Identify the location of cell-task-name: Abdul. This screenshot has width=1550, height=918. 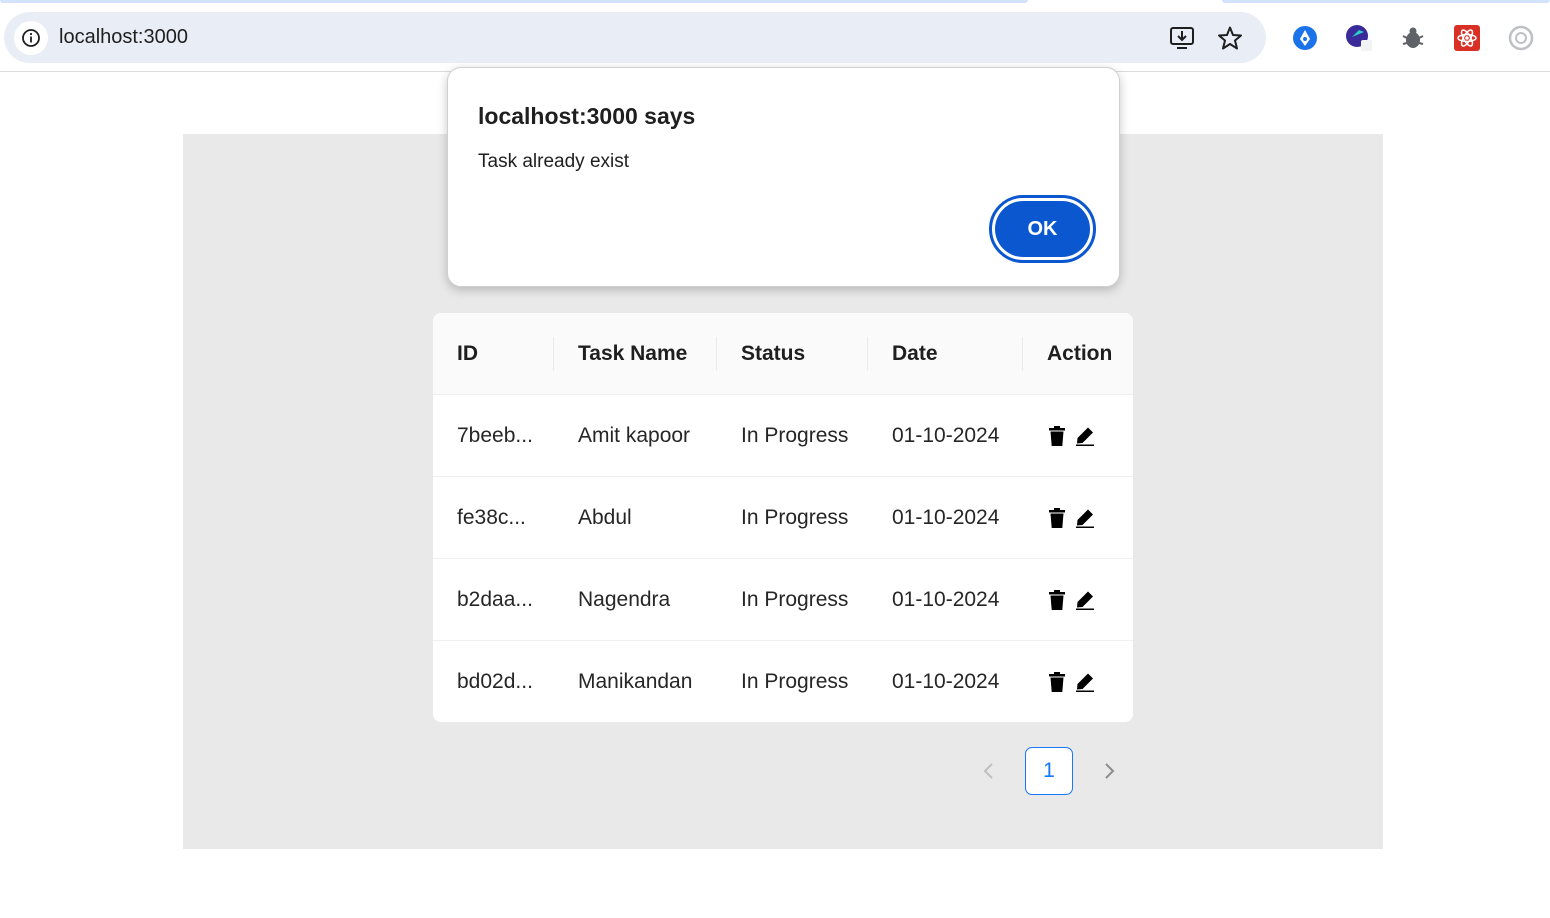
(605, 517).